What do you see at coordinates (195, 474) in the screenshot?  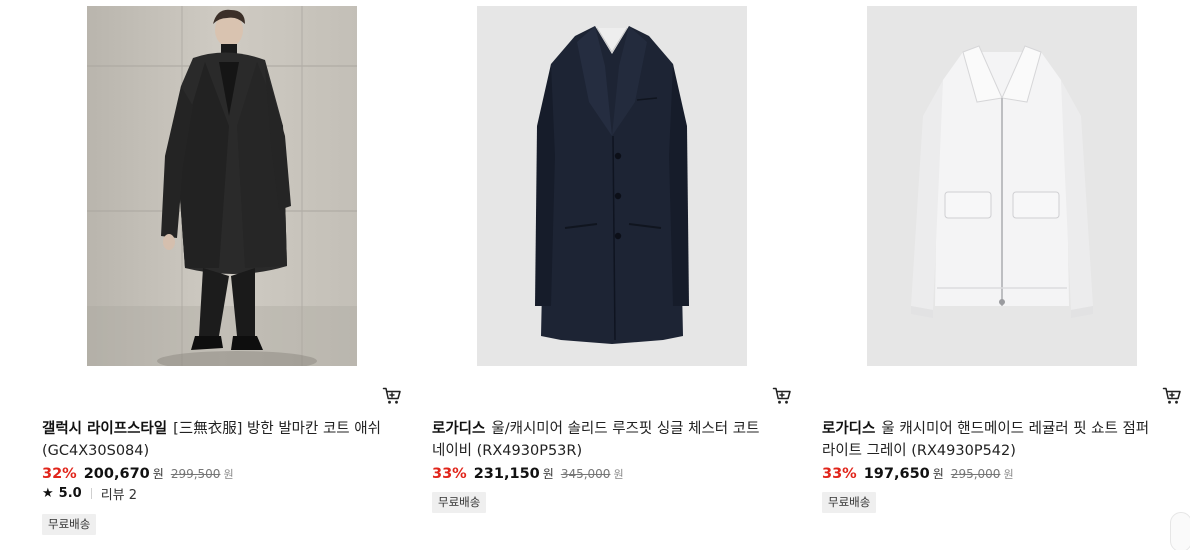 I see `original-price: 299,500` at bounding box center [195, 474].